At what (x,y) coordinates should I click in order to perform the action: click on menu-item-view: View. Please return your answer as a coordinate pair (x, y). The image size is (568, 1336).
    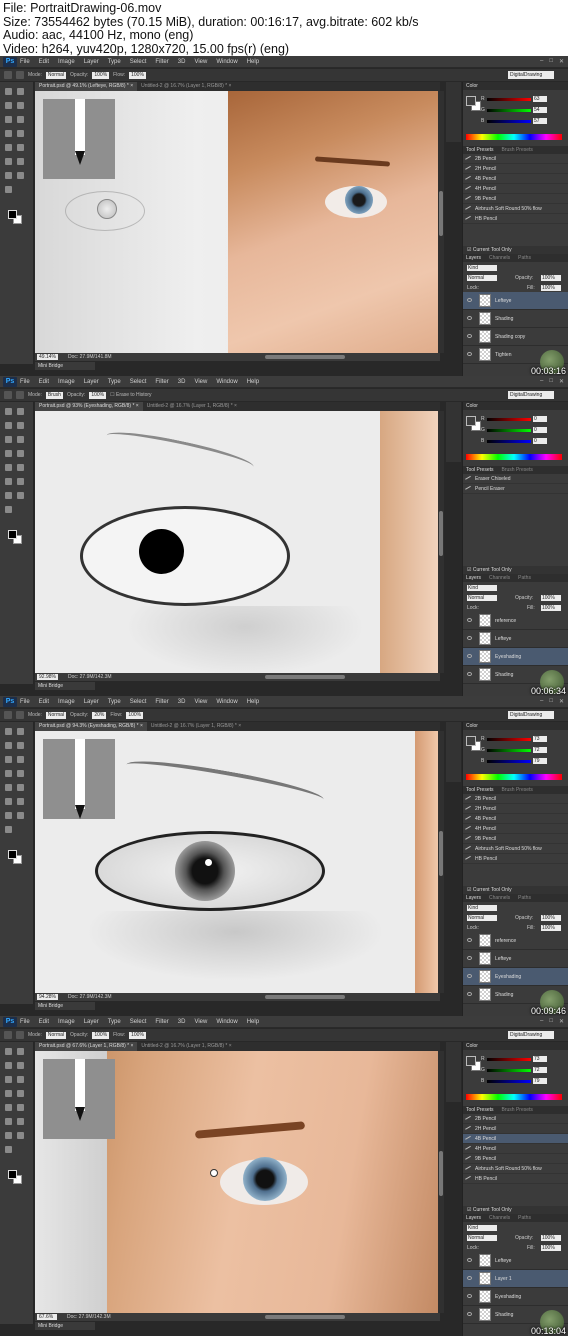
    Looking at the image, I should click on (200, 382).